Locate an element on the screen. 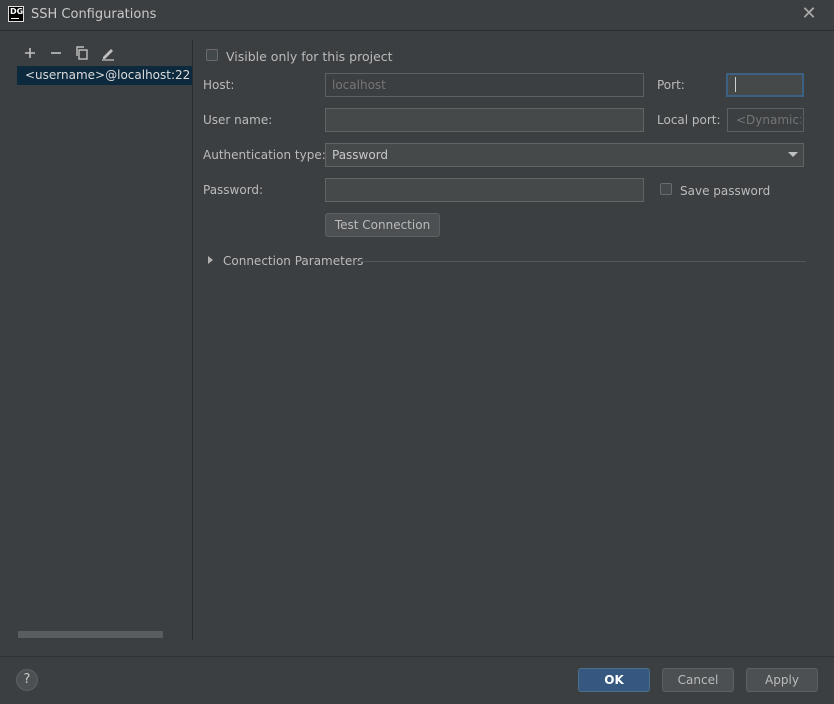 The width and height of the screenshot is (834, 704). test-connection-button: Test Connection is located at coordinates (382, 225).